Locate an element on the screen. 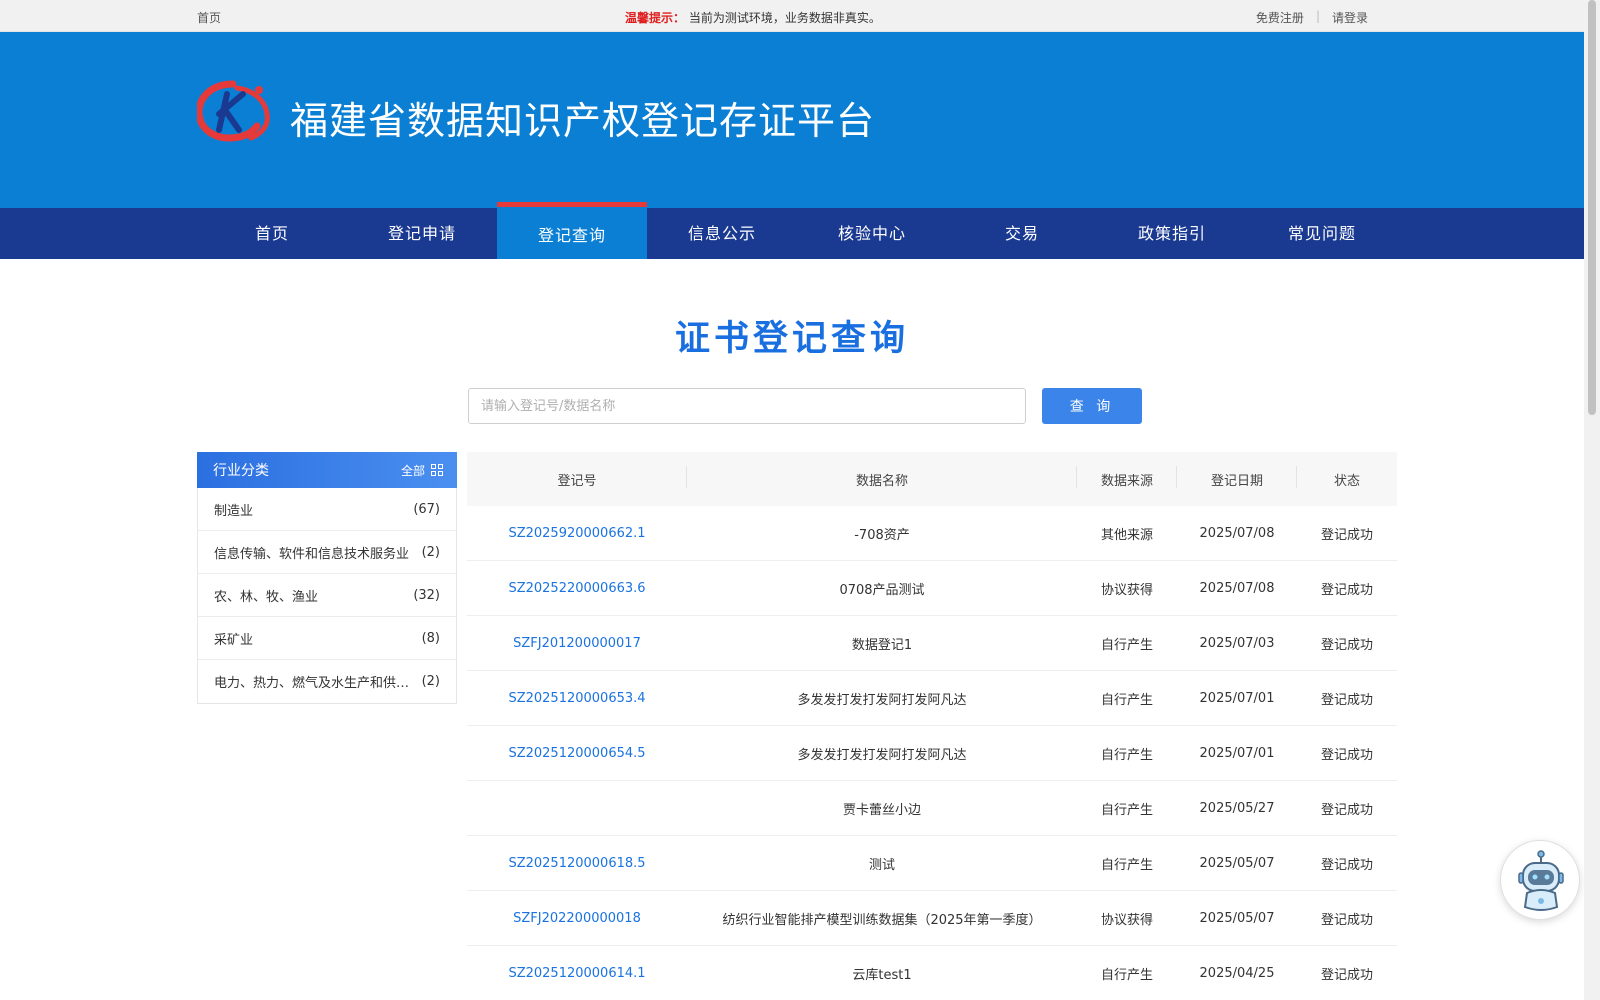 Image resolution: width=1600 pixels, height=1000 pixels. reg-no-link: SZ2025920000662.1 is located at coordinates (577, 533).